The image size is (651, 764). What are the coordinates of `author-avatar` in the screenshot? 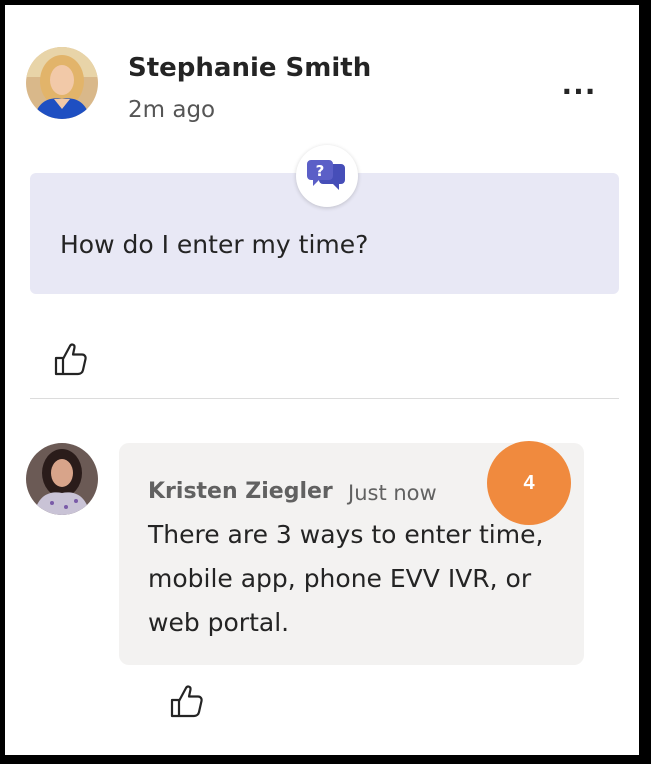 It's located at (62, 83).